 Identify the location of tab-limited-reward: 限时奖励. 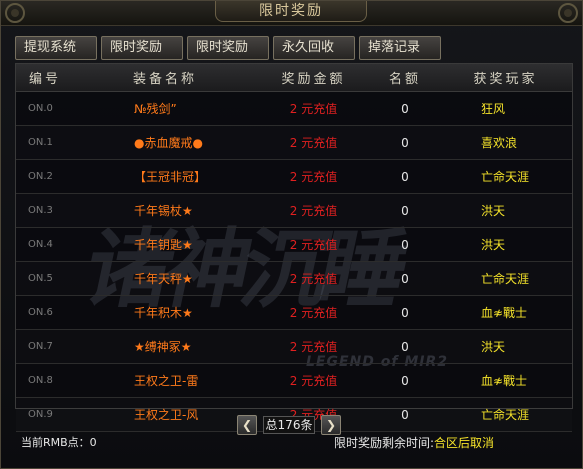
(142, 48).